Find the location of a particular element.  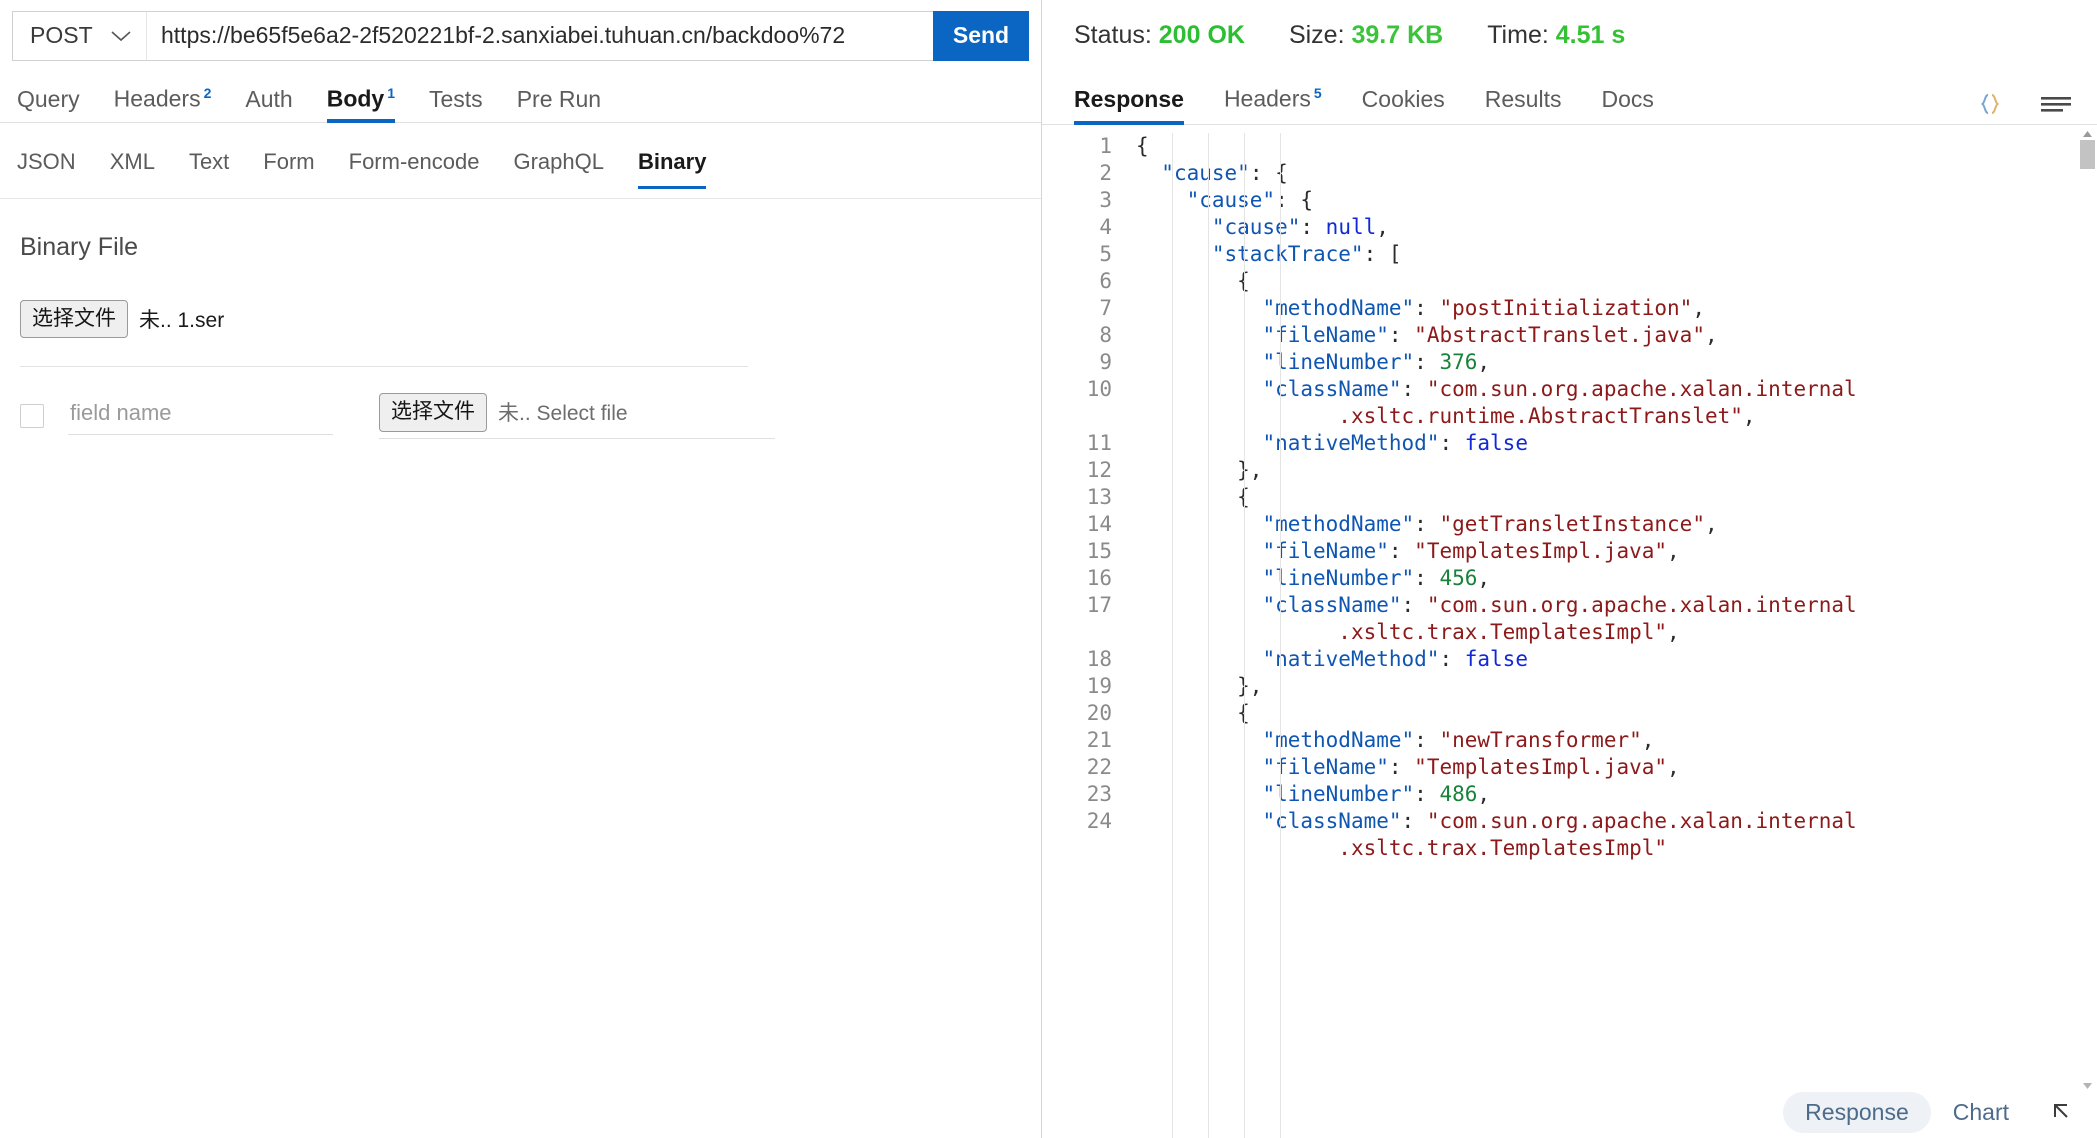

line-number: 1 is located at coordinates (1105, 146).